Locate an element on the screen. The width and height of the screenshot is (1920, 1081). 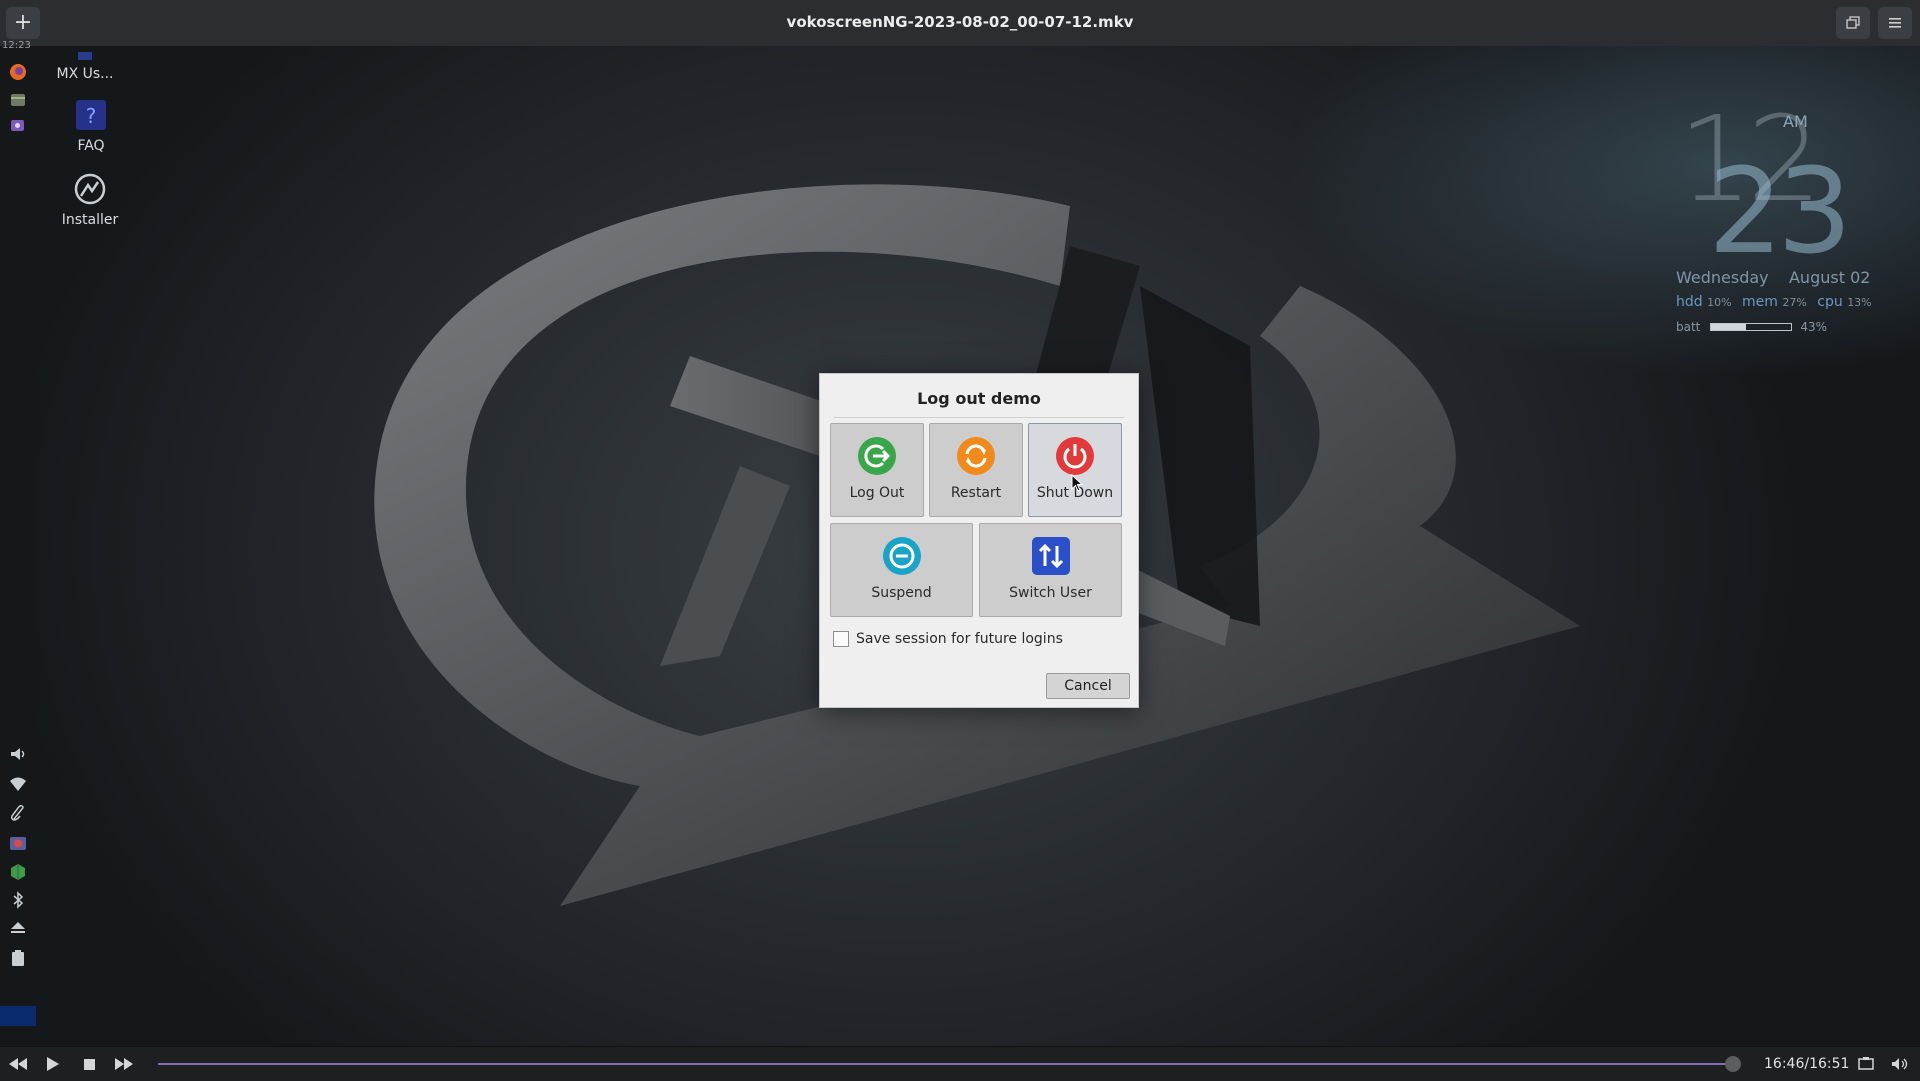
aspect-ratio-button is located at coordinates (1866, 1064).